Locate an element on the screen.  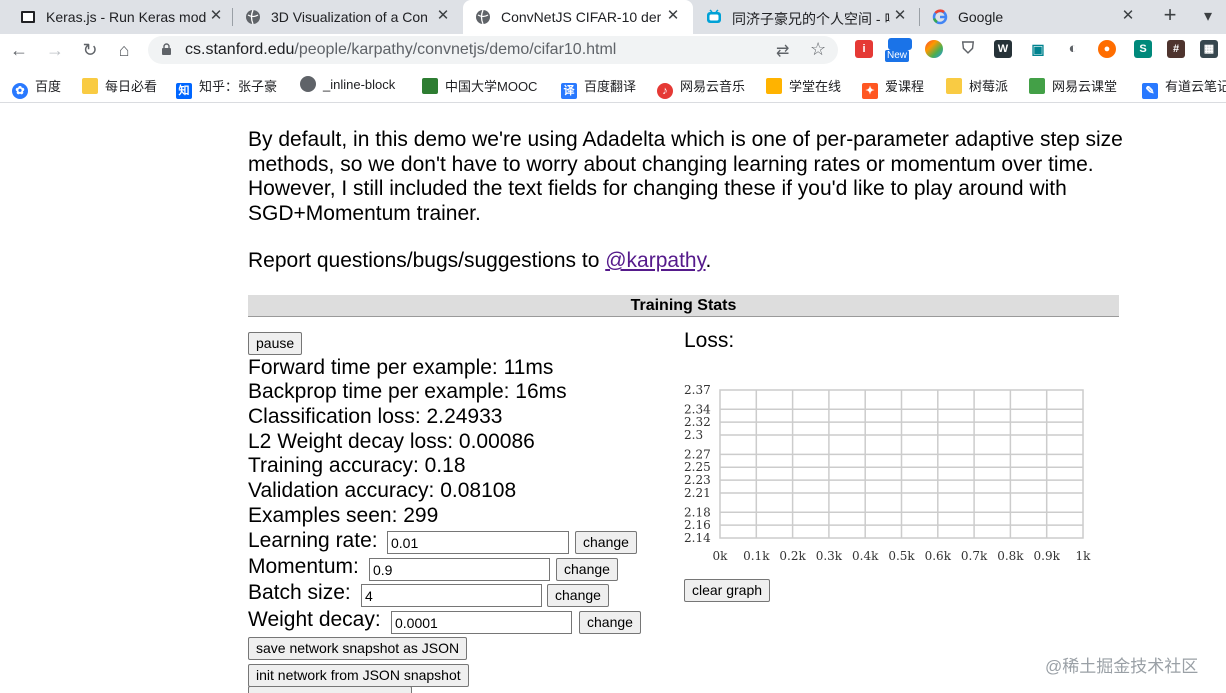
batch-size-input is located at coordinates (451, 595).